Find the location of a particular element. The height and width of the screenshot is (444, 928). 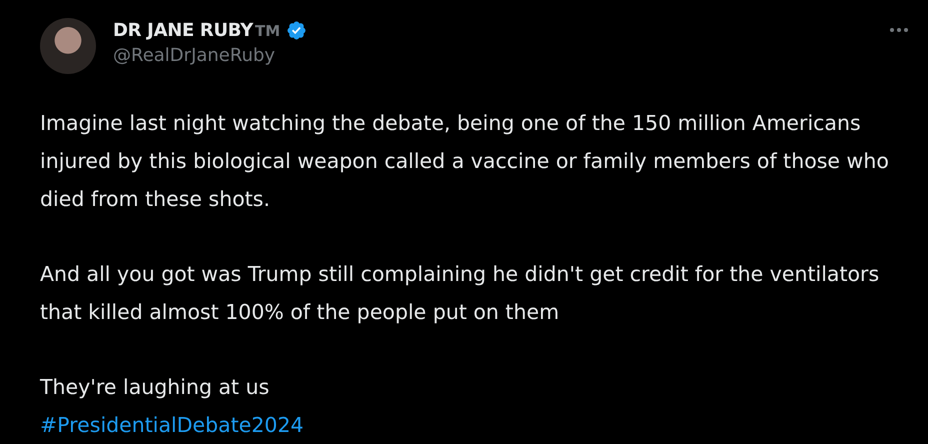

author-handle: @RealDrJaneRuby is located at coordinates (493, 55).